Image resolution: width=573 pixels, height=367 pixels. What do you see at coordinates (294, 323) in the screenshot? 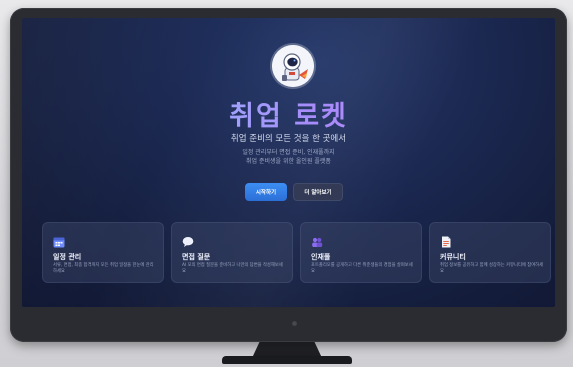
I see `monitor-power-dot` at bounding box center [294, 323].